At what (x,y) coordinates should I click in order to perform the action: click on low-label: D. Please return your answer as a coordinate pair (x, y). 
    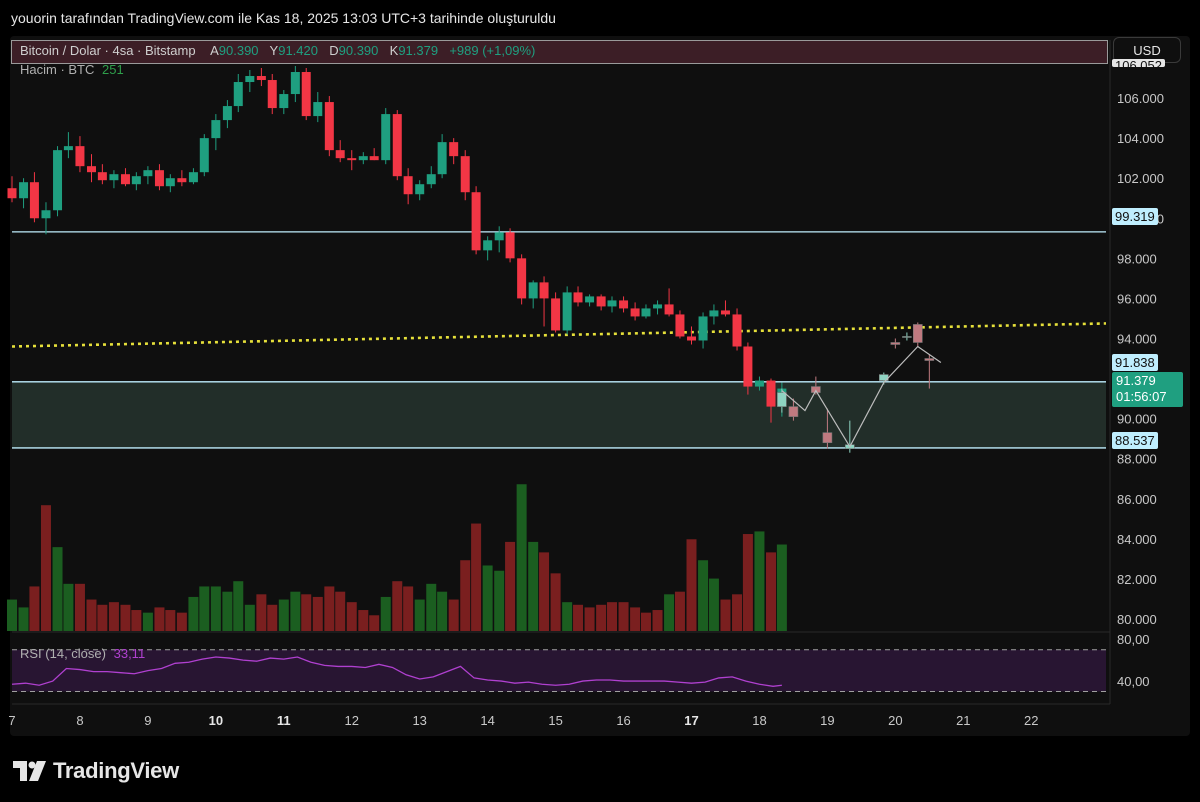
    Looking at the image, I should click on (334, 50).